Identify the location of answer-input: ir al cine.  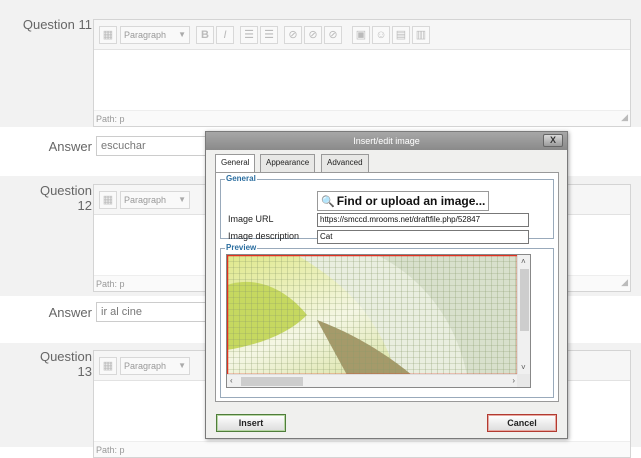
(155, 312).